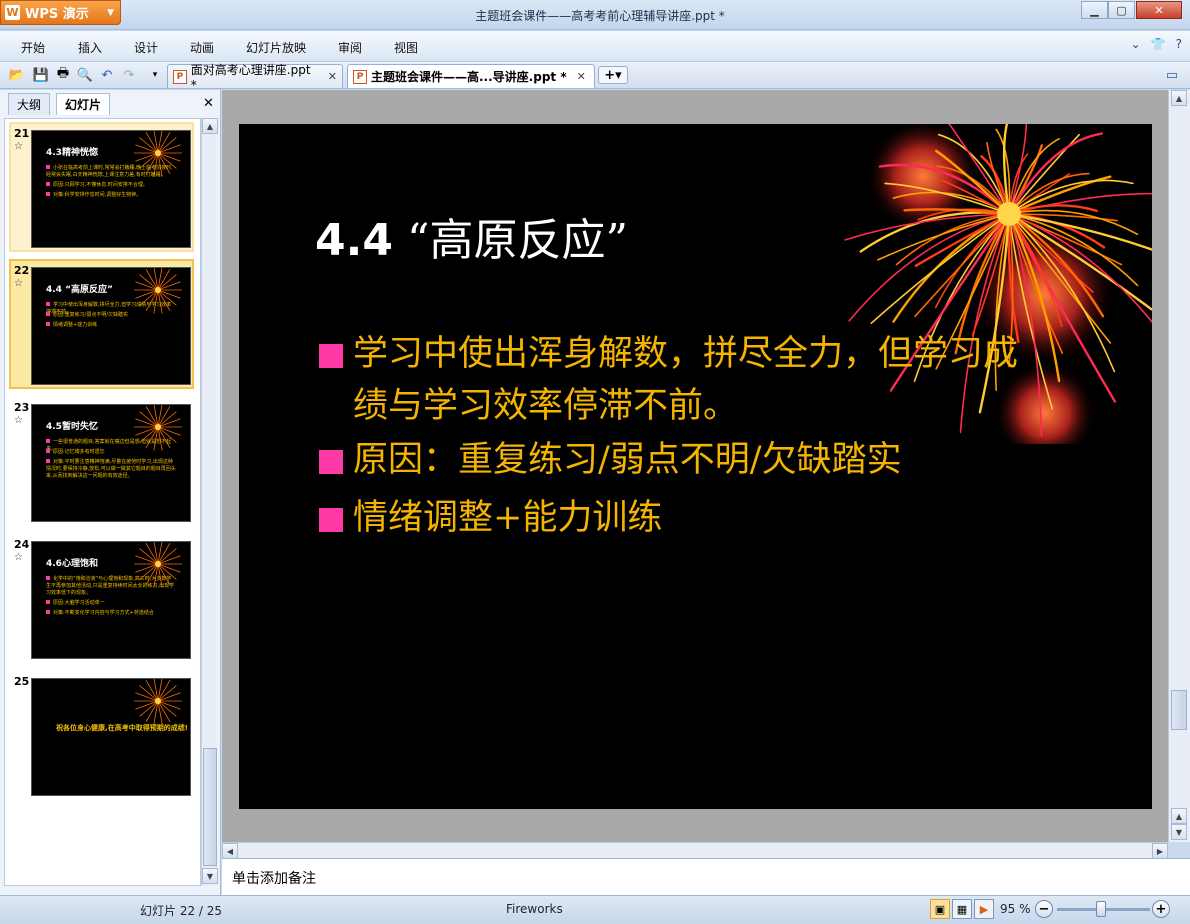 The image size is (1190, 924). What do you see at coordinates (613, 75) in the screenshot?
I see `new-tab-button: +▾` at bounding box center [613, 75].